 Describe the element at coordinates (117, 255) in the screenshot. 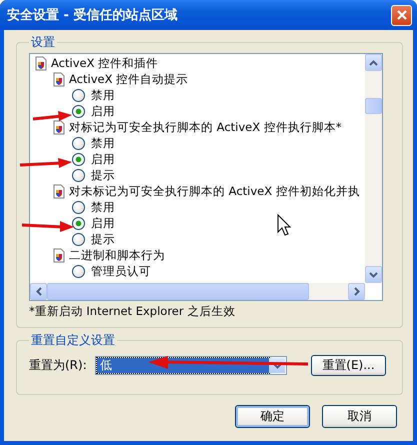

I see `setting-label: 二进制和脚本行为` at that location.